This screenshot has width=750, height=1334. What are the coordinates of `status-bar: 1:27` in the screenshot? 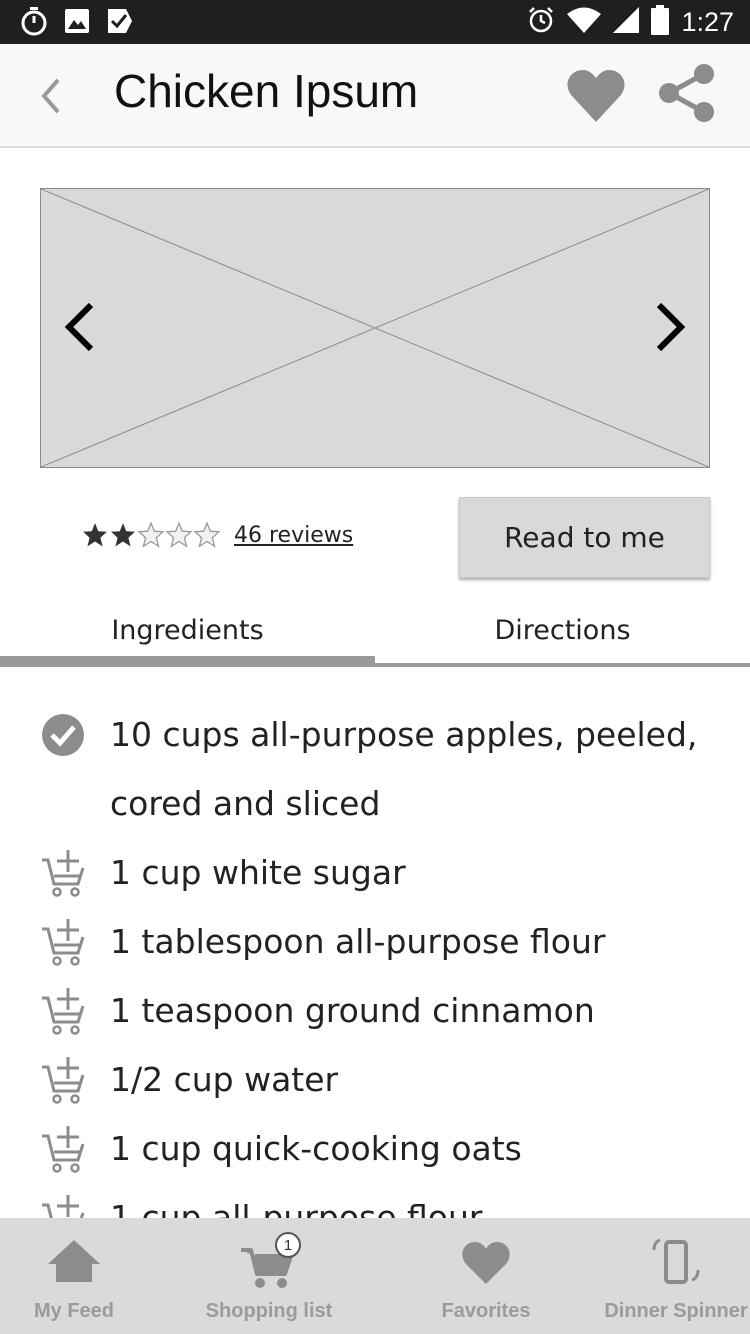 It's located at (375, 22).